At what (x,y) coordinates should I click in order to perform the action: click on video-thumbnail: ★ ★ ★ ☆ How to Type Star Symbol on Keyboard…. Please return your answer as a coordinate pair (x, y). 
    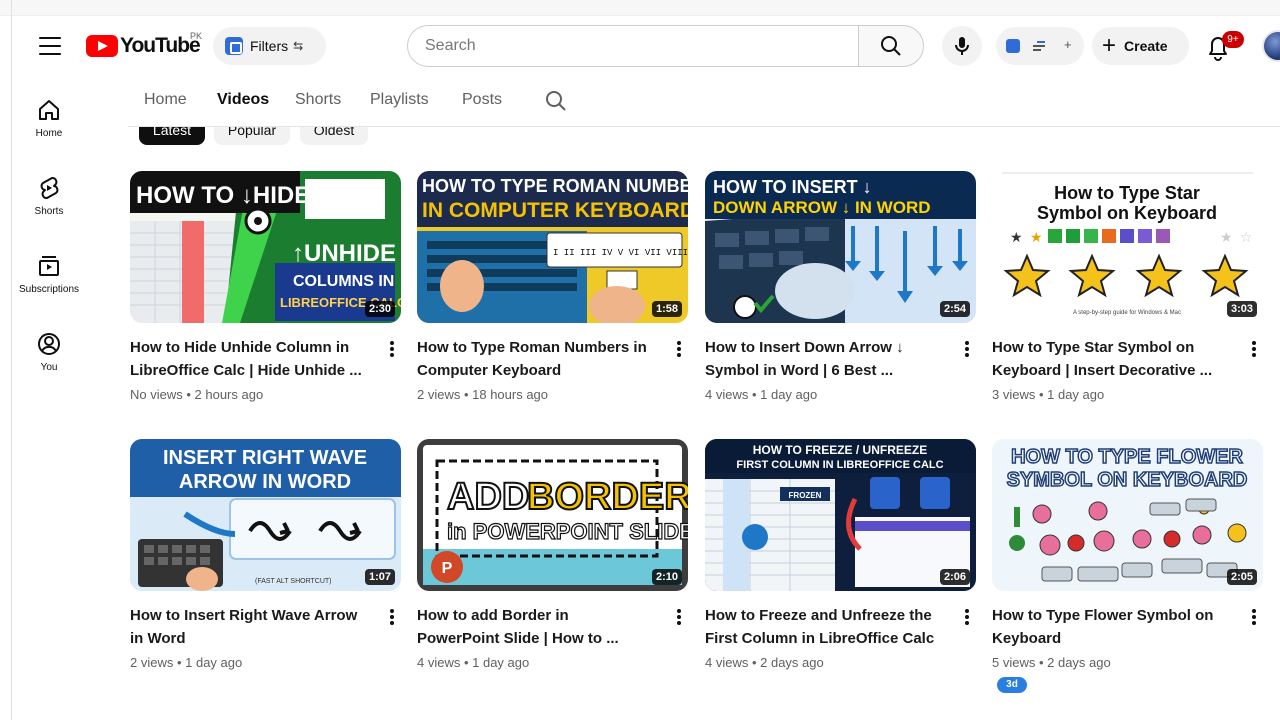
    Looking at the image, I should click on (1127, 247).